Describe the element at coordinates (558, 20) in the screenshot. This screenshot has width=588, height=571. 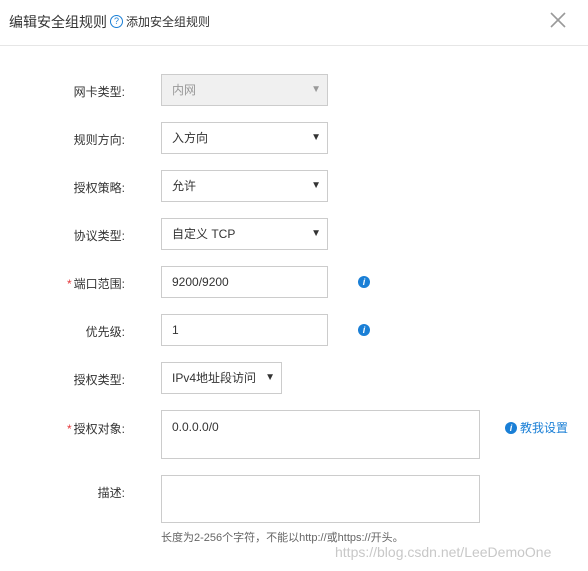
I see `close-icon` at that location.